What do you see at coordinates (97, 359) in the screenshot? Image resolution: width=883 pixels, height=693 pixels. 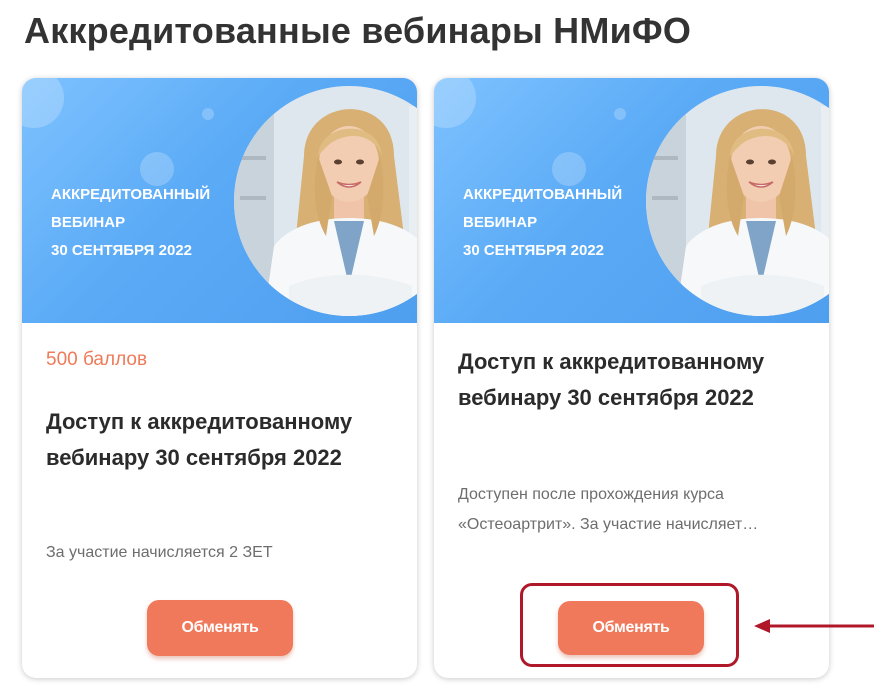 I see `points-cost: 500 баллов` at bounding box center [97, 359].